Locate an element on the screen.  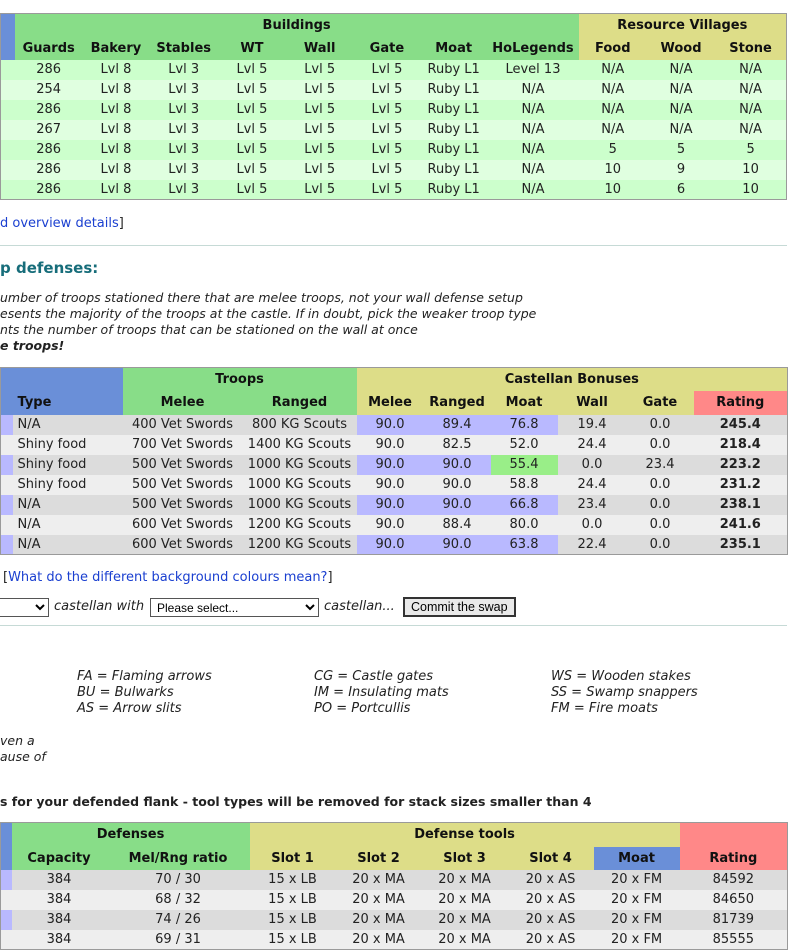
cell-moat-bonus: 63.8 is located at coordinates (524, 544).